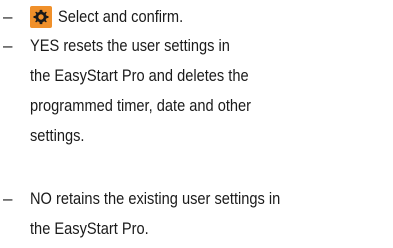 This screenshot has height=248, width=393. I want to click on settings-gear-icon, so click(41, 17).